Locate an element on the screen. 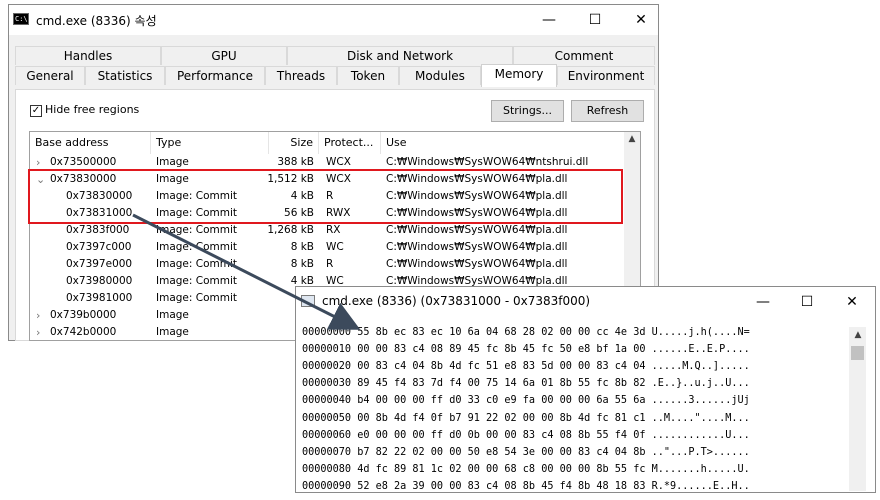 The height and width of the screenshot is (500, 880). tab-handles: Handles is located at coordinates (88, 55).